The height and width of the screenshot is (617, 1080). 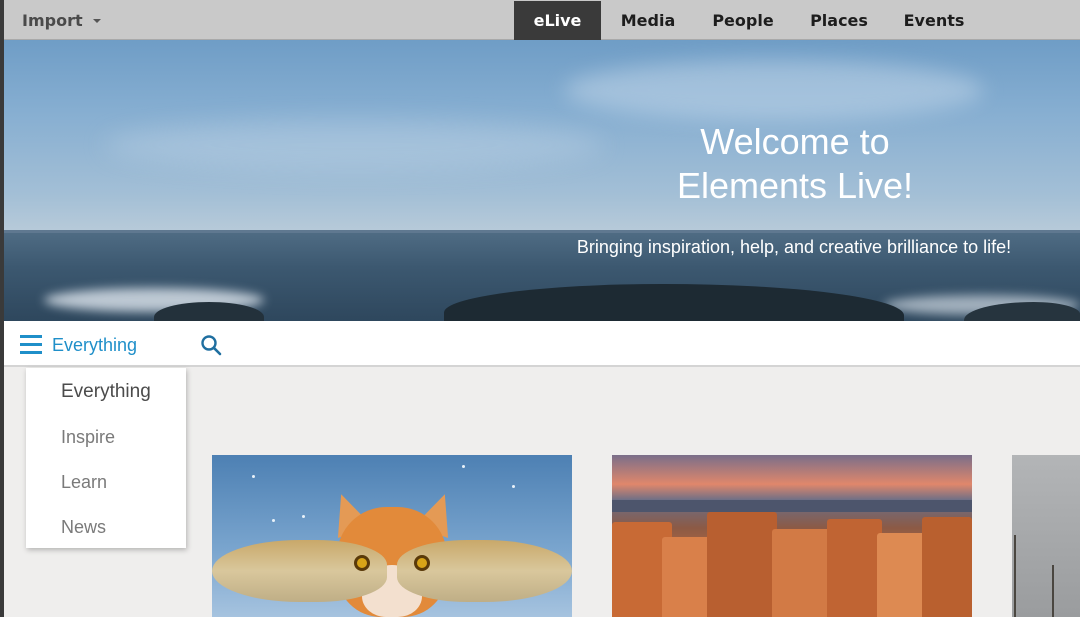 What do you see at coordinates (795, 141) in the screenshot?
I see `hero-title-line-1: Welcome to` at bounding box center [795, 141].